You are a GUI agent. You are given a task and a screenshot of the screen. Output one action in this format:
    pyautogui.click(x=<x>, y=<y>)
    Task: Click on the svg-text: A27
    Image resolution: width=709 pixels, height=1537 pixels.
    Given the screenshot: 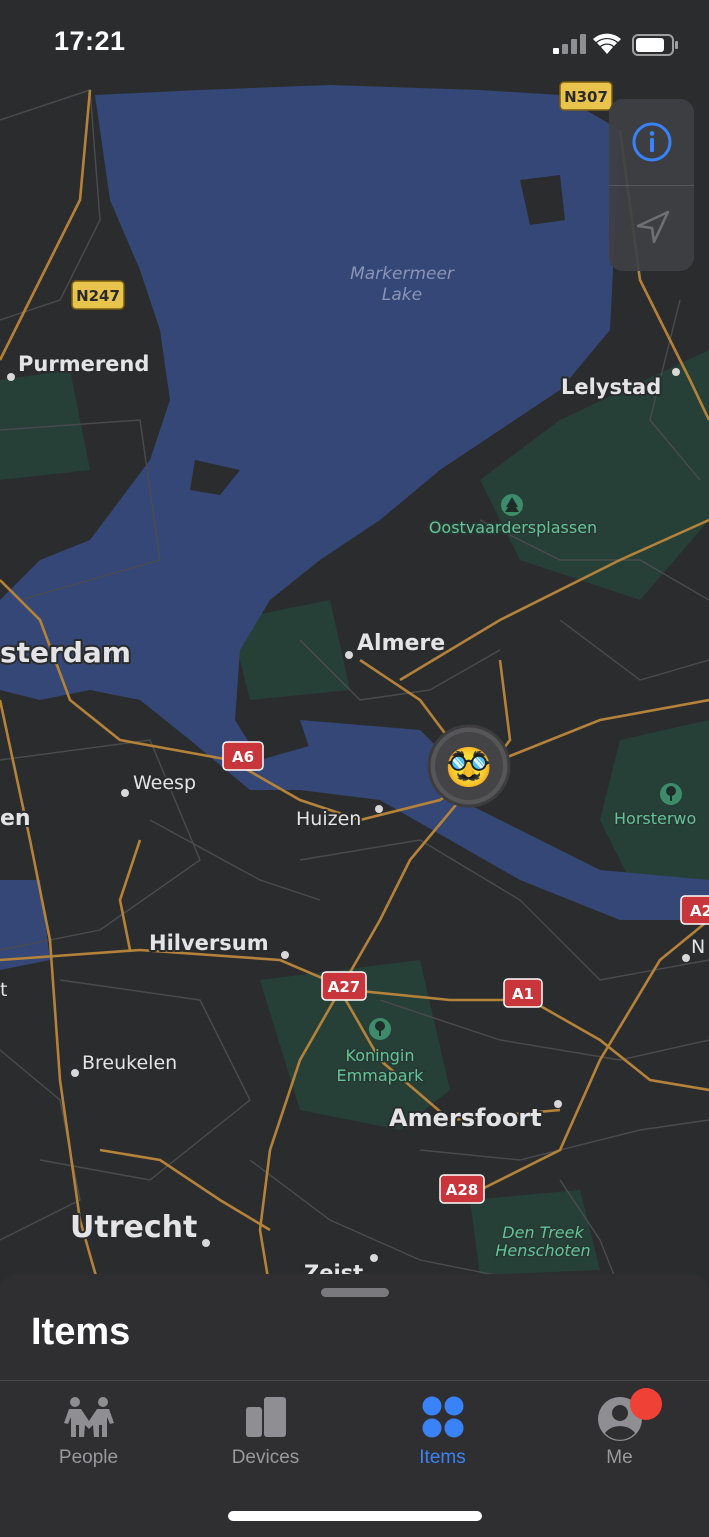 What is the action you would take?
    pyautogui.click(x=344, y=987)
    